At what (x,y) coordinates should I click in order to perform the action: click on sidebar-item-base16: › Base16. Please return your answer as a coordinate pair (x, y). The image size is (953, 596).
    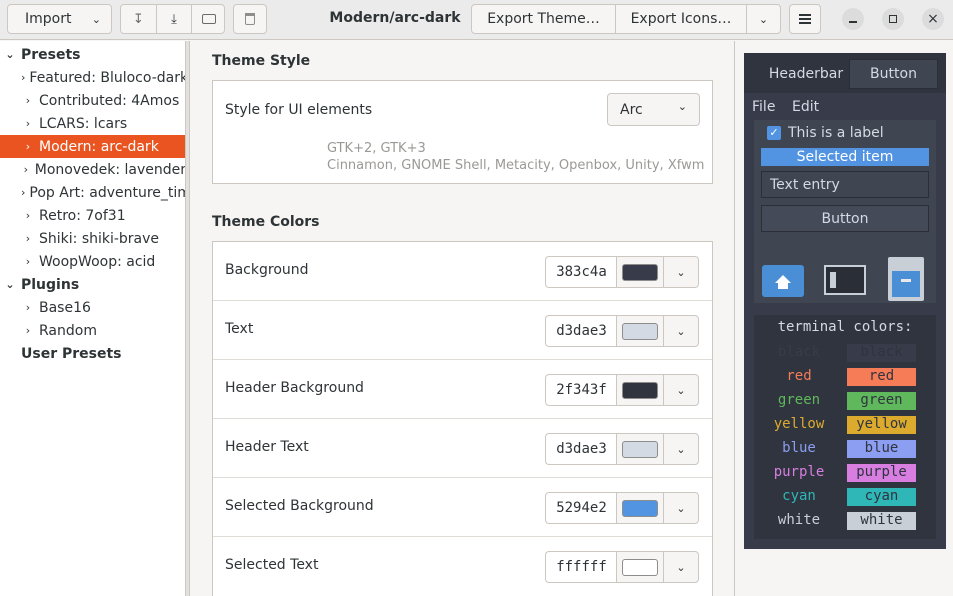
    Looking at the image, I should click on (92, 307).